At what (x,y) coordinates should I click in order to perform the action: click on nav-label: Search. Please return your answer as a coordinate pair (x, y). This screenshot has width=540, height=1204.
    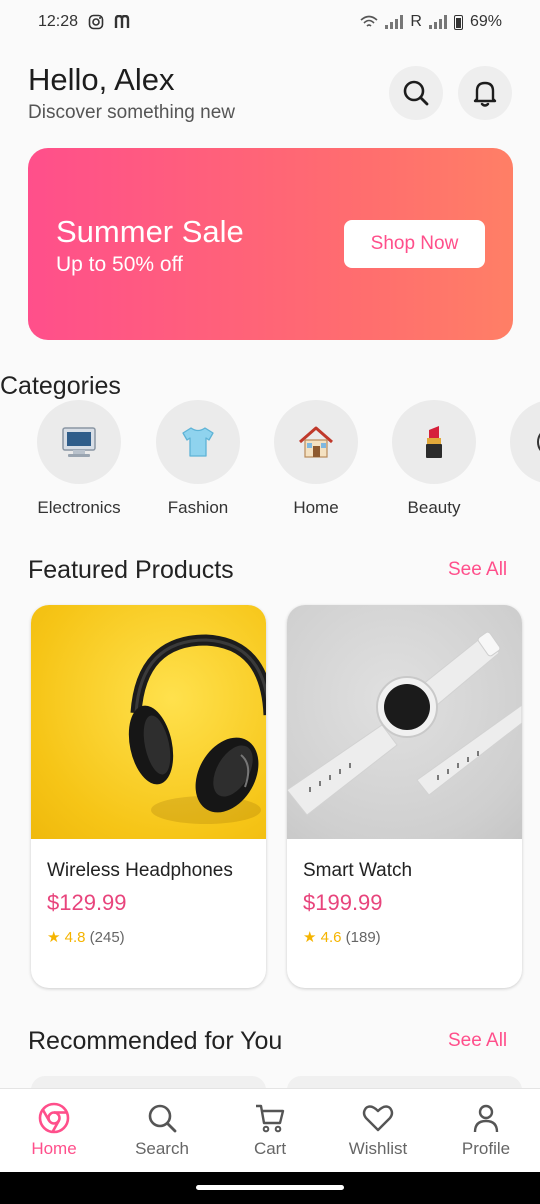
    Looking at the image, I should click on (162, 1148).